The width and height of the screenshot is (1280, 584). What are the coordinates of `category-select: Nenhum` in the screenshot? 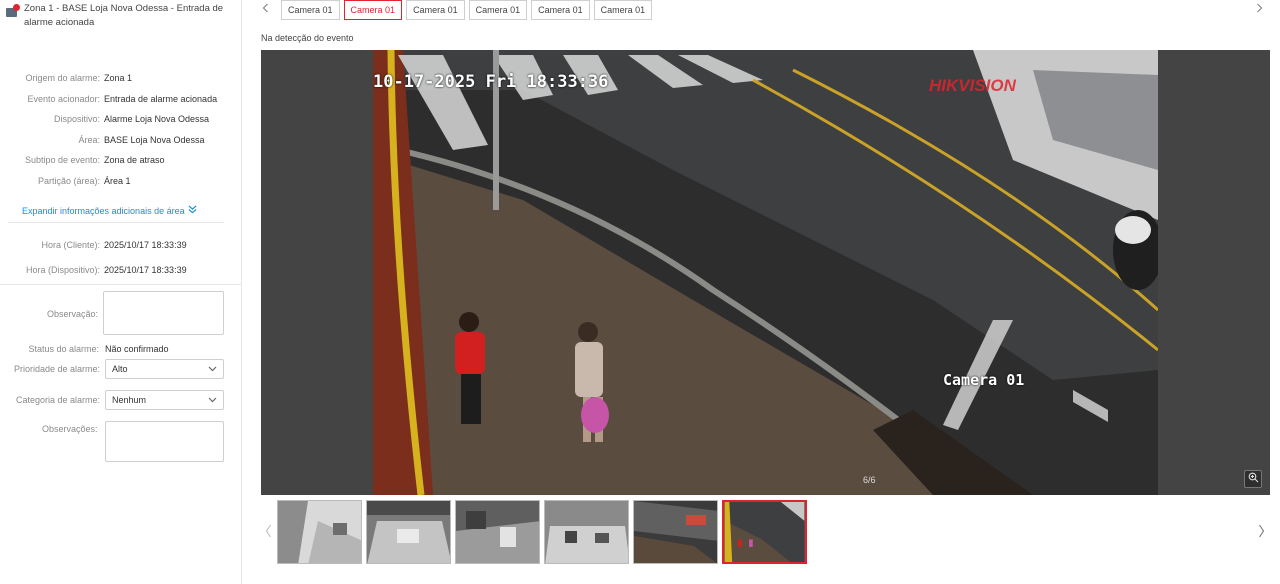 It's located at (164, 400).